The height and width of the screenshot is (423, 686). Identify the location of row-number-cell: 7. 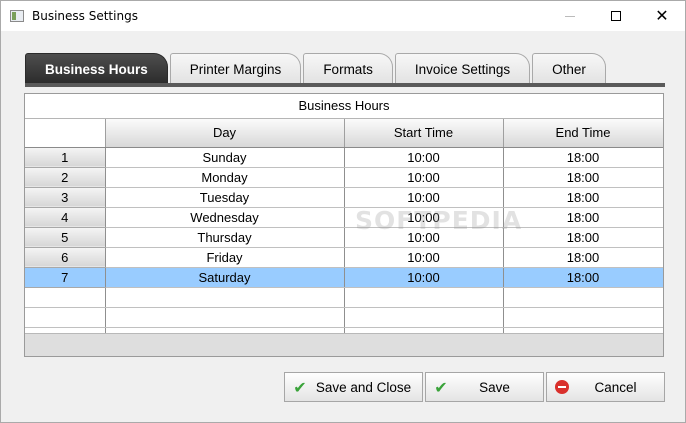
(65, 277).